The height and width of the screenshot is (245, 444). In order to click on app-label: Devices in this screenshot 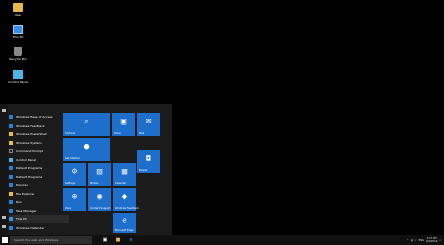, I will do `click(22, 185)`.